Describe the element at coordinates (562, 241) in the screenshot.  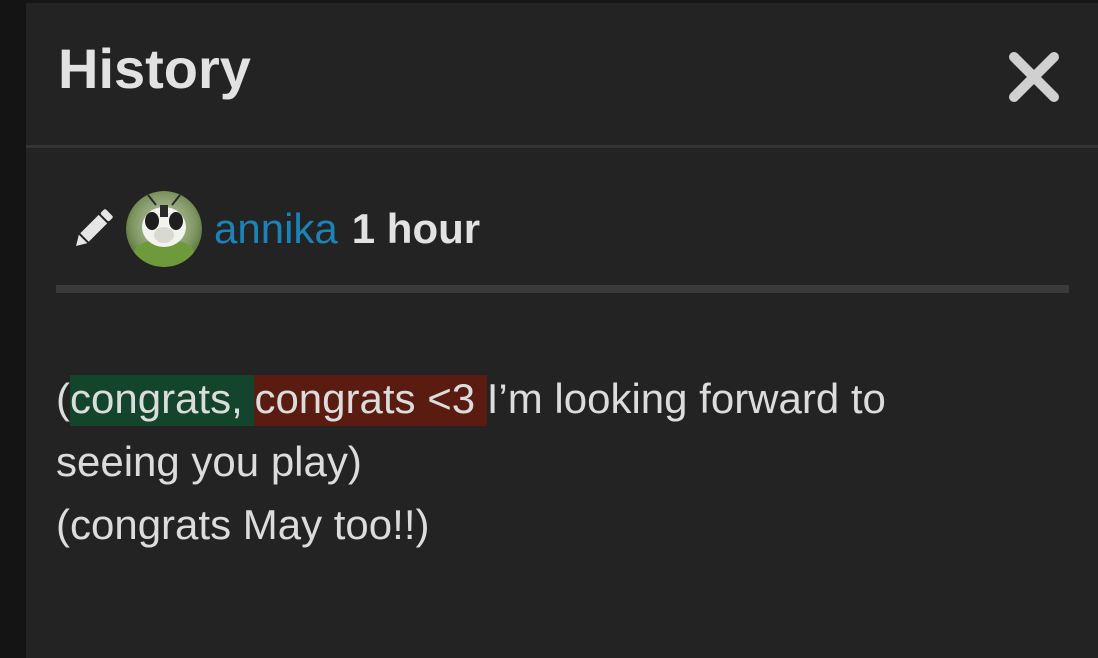
I see `revision-entry: annika 1 hour` at that location.